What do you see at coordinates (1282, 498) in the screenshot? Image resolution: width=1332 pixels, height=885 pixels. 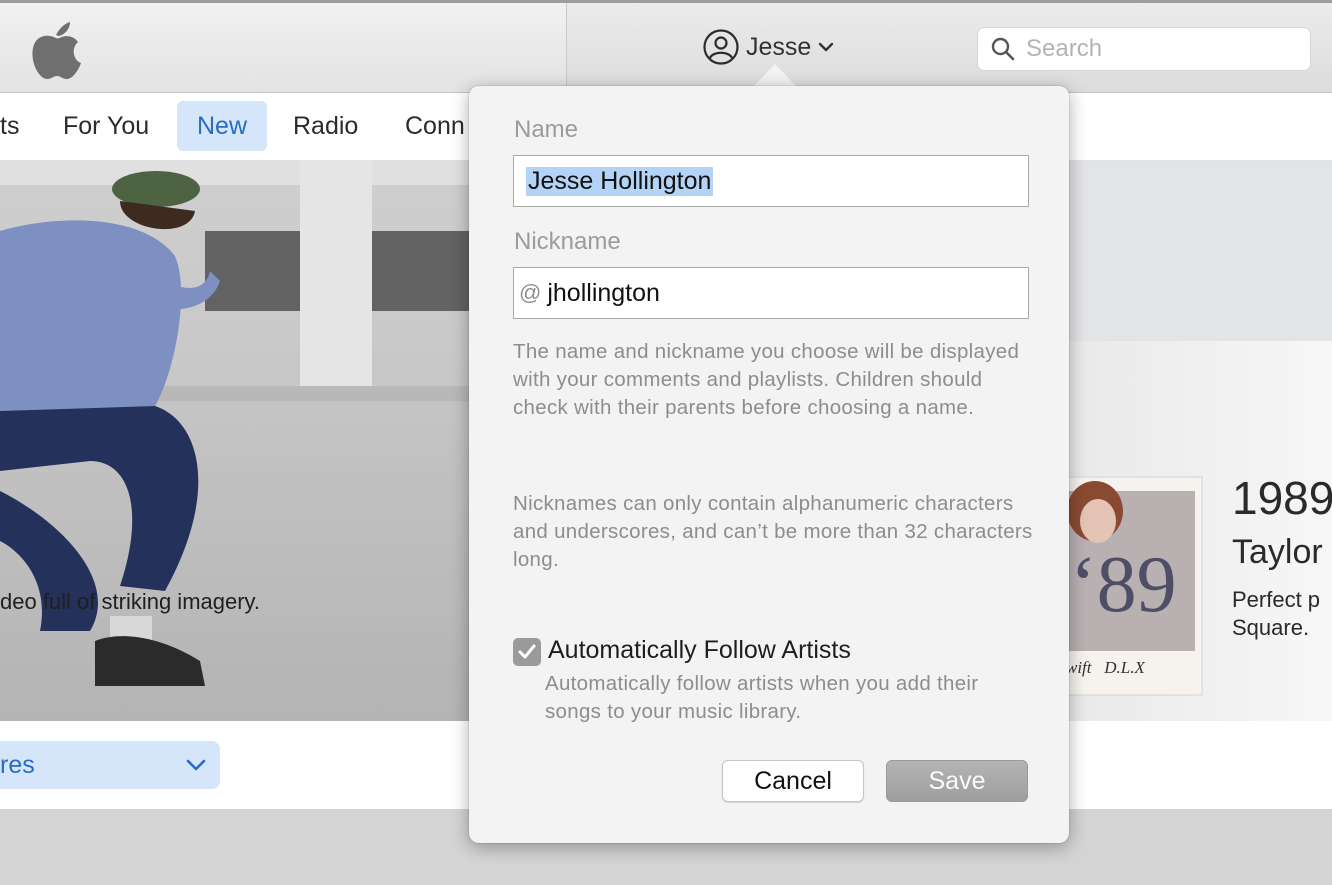 I see `album-title: 1989` at bounding box center [1282, 498].